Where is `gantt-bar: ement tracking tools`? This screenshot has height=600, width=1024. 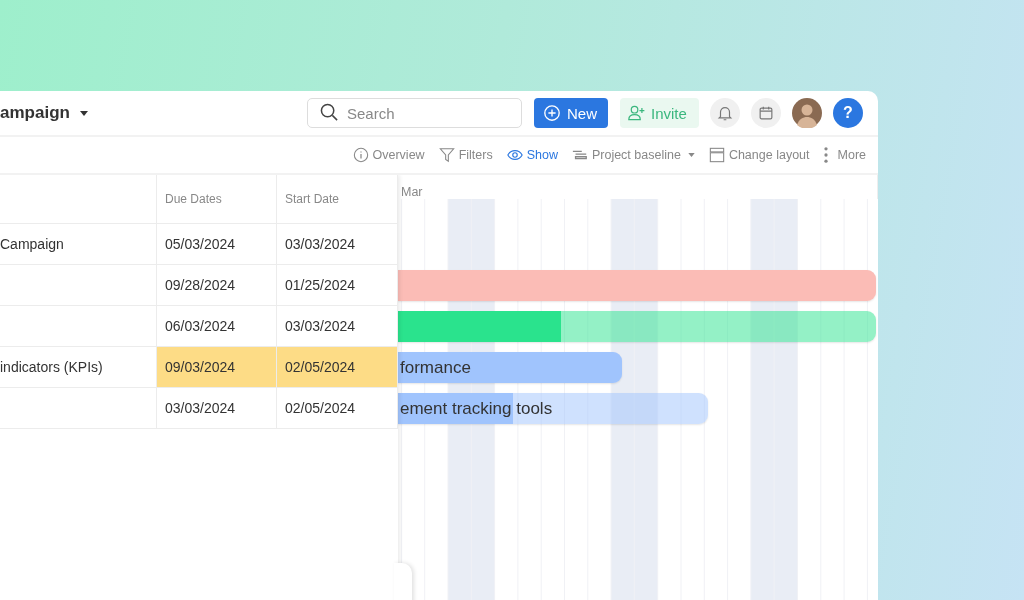
gantt-bar: ement tracking tools is located at coordinates (553, 408).